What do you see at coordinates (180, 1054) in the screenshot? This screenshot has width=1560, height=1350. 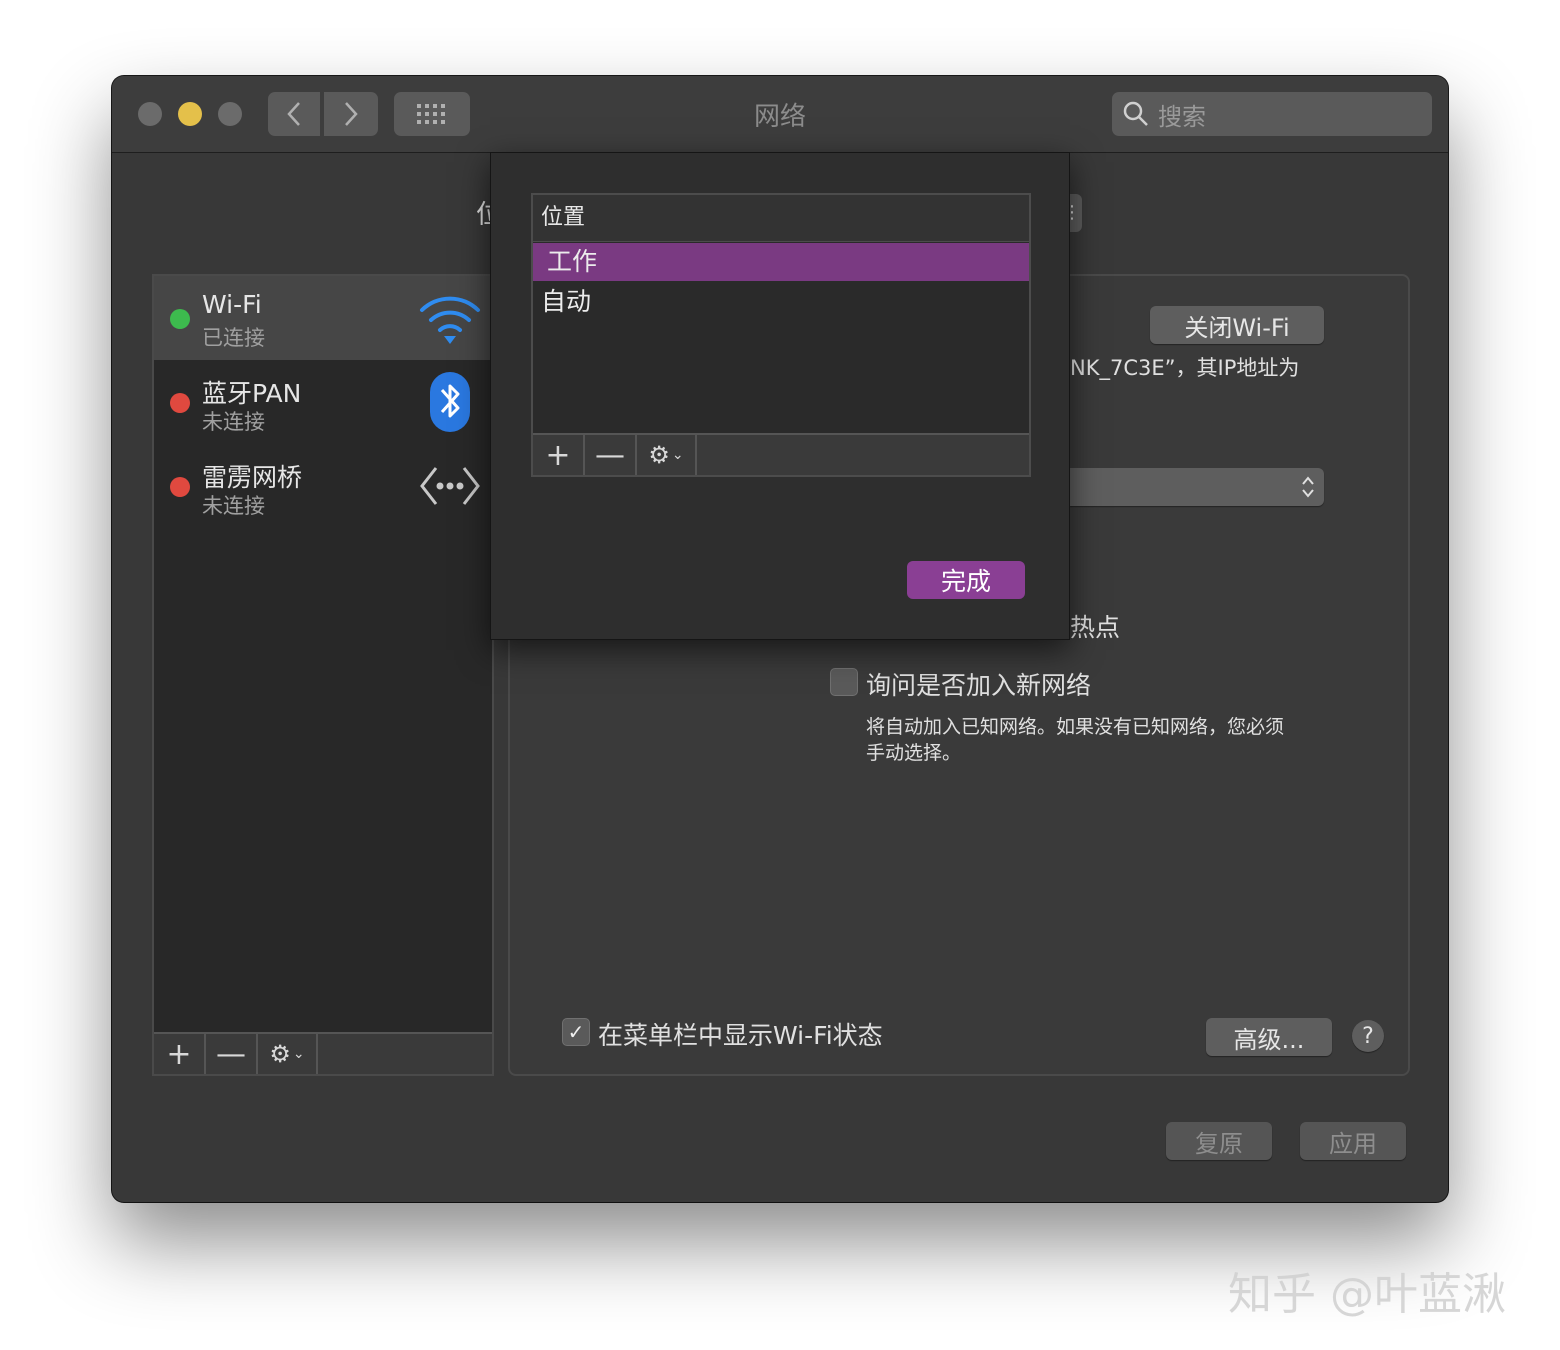 I see `add-service-button: +` at bounding box center [180, 1054].